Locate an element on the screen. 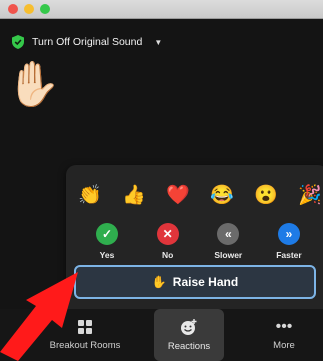  no-feedback-button: ✕ No is located at coordinates (168, 241).